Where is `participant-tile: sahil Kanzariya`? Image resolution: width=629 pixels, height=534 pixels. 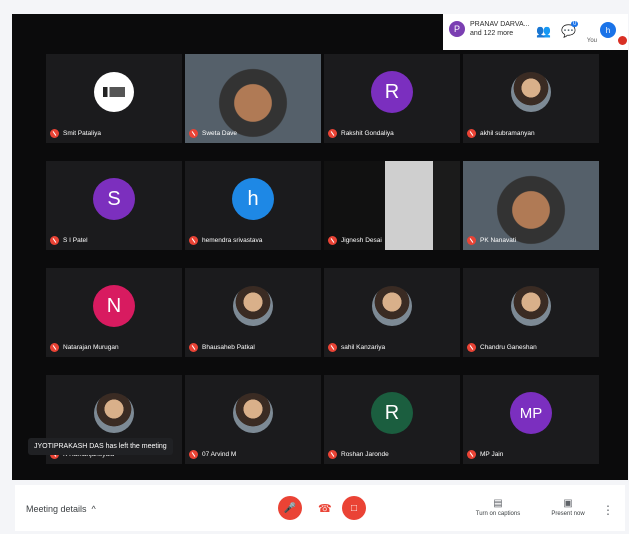 participant-tile: sahil Kanzariya is located at coordinates (392, 312).